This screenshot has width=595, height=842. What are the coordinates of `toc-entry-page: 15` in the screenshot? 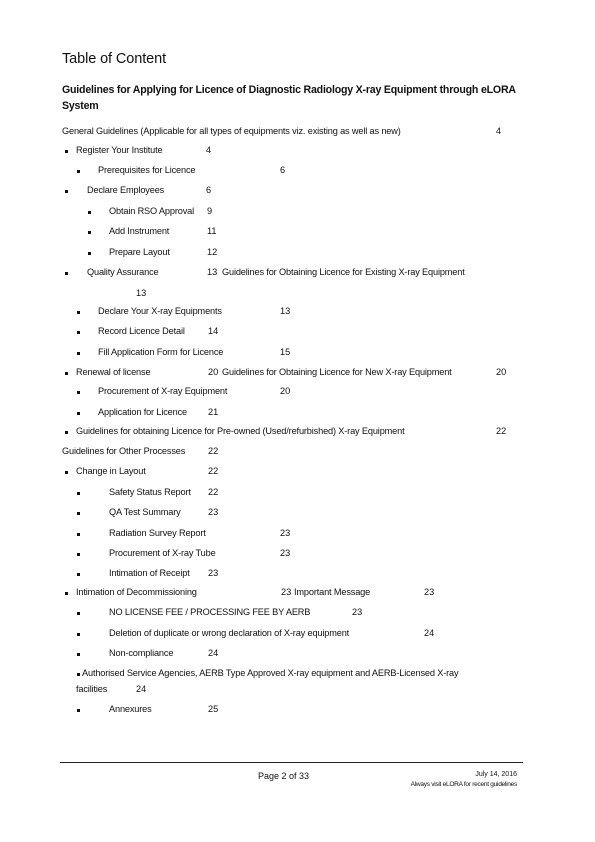 It's located at (285, 352).